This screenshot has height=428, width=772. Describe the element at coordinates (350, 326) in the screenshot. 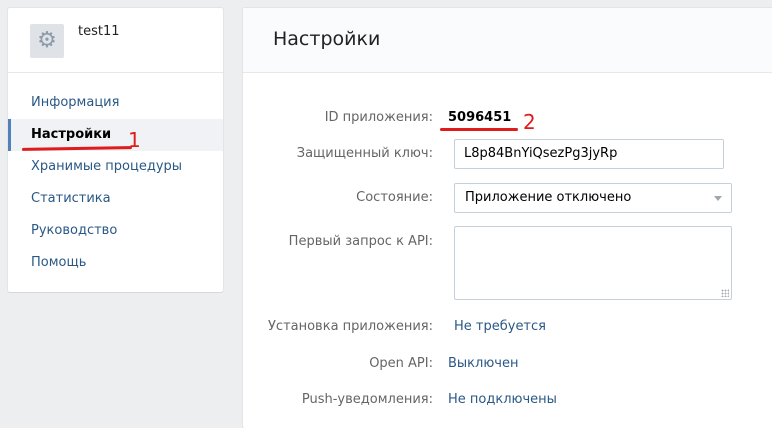

I see `installation-label: Установка приложения:` at that location.